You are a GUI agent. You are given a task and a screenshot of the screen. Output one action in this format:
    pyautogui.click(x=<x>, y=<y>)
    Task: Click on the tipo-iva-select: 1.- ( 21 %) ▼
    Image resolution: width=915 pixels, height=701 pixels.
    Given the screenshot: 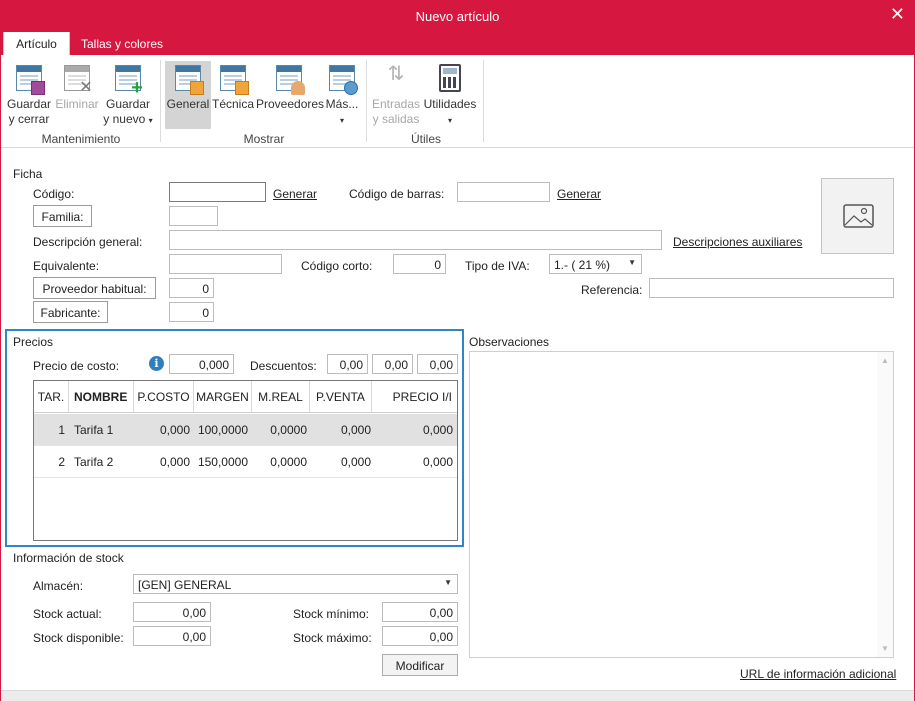 What is the action you would take?
    pyautogui.click(x=595, y=264)
    